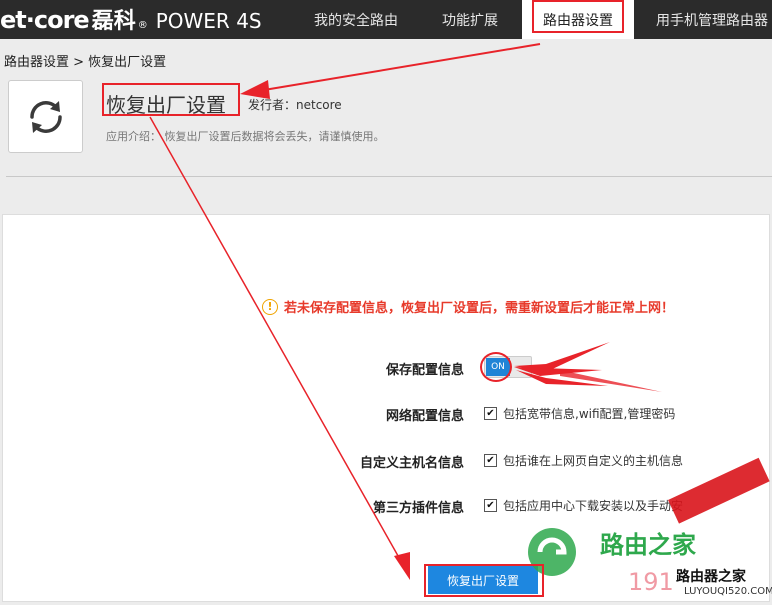  What do you see at coordinates (710, 19) in the screenshot?
I see `nav-mobile-manage: 用手机管理路由器` at bounding box center [710, 19].